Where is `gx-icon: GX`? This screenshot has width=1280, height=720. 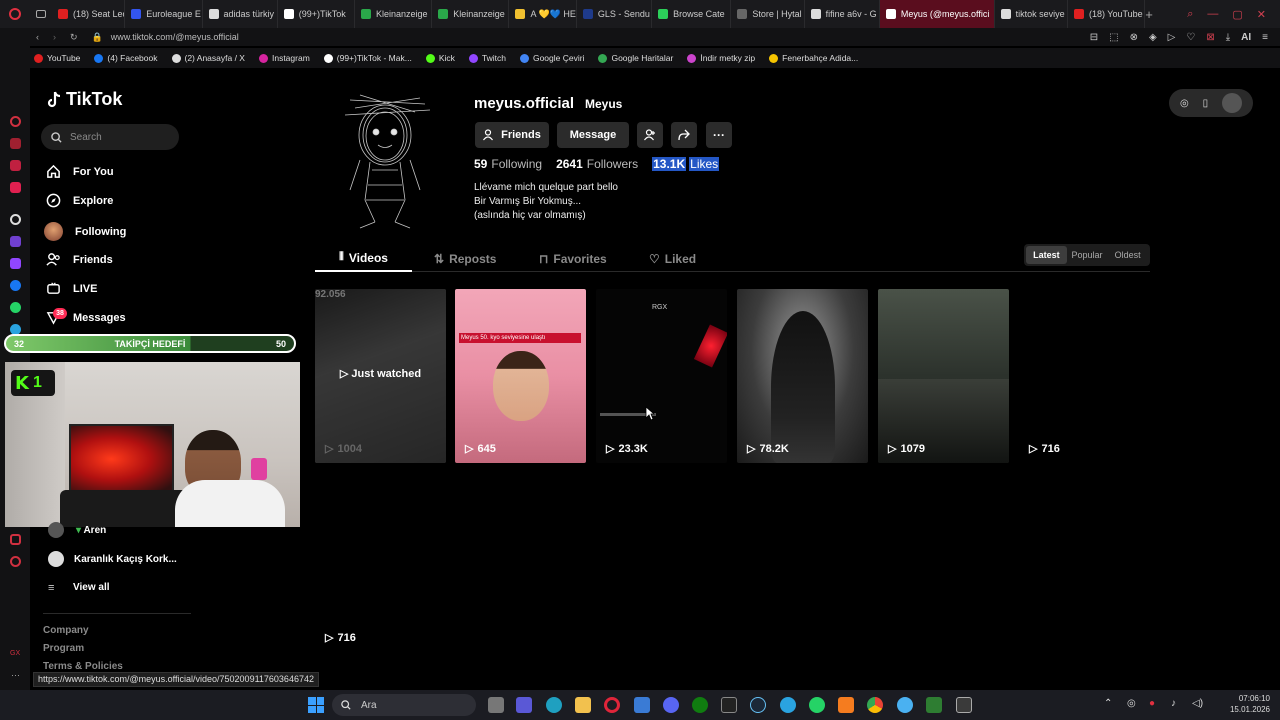
gx-icon: GX is located at coordinates (15, 653).